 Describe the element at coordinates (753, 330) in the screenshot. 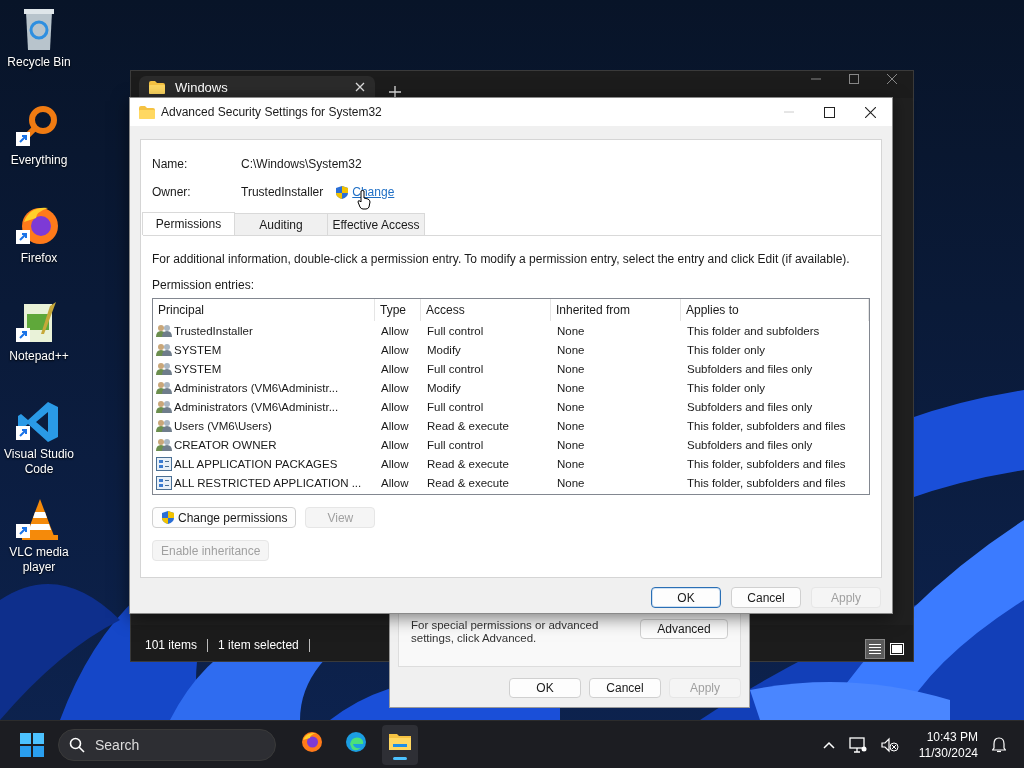

I see `table-cell-text: This folder and subfolders` at that location.